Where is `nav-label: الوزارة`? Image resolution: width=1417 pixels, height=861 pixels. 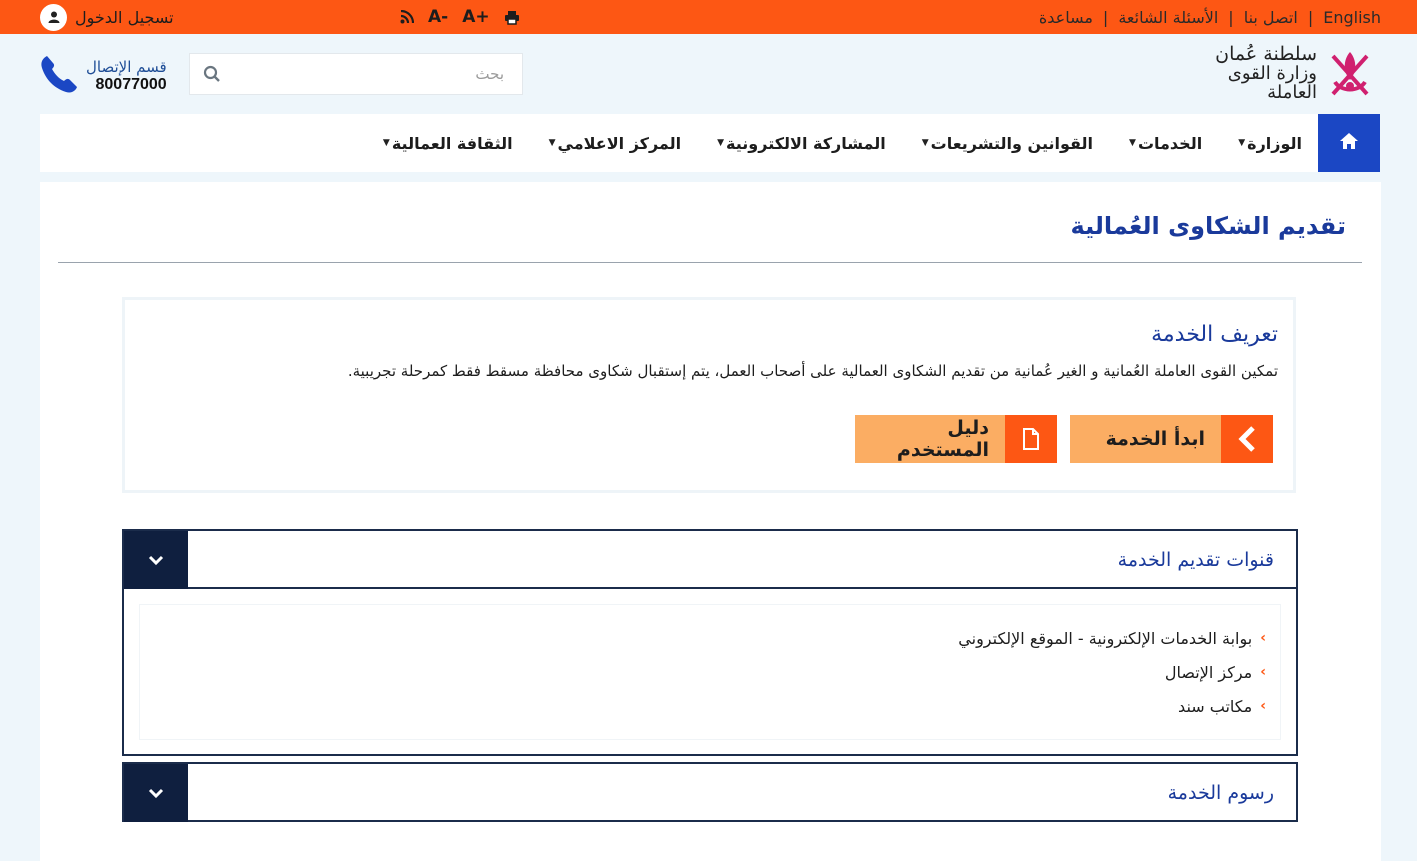
nav-label: الوزارة is located at coordinates (1274, 143).